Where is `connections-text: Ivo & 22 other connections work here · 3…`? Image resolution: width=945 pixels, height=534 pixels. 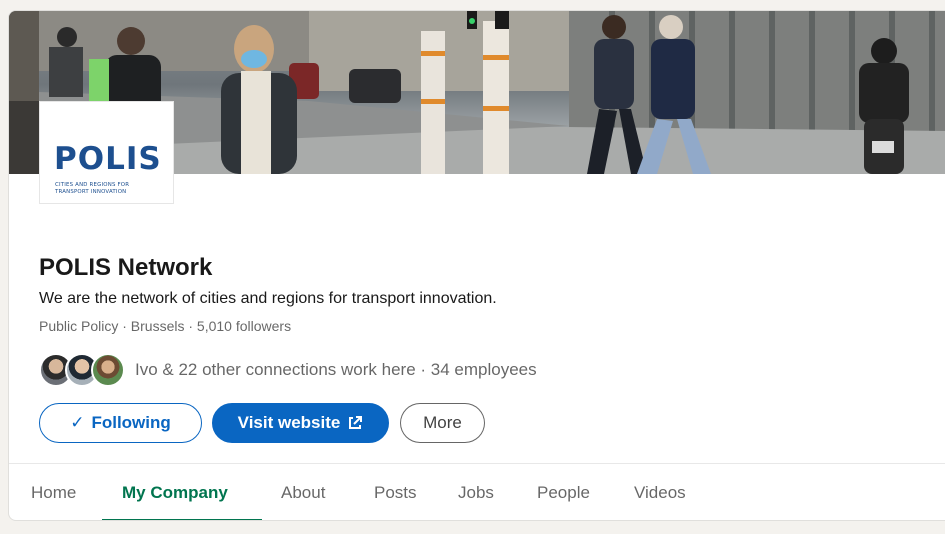
connections-text: Ivo & 22 other connections work here · 3… is located at coordinates (336, 369).